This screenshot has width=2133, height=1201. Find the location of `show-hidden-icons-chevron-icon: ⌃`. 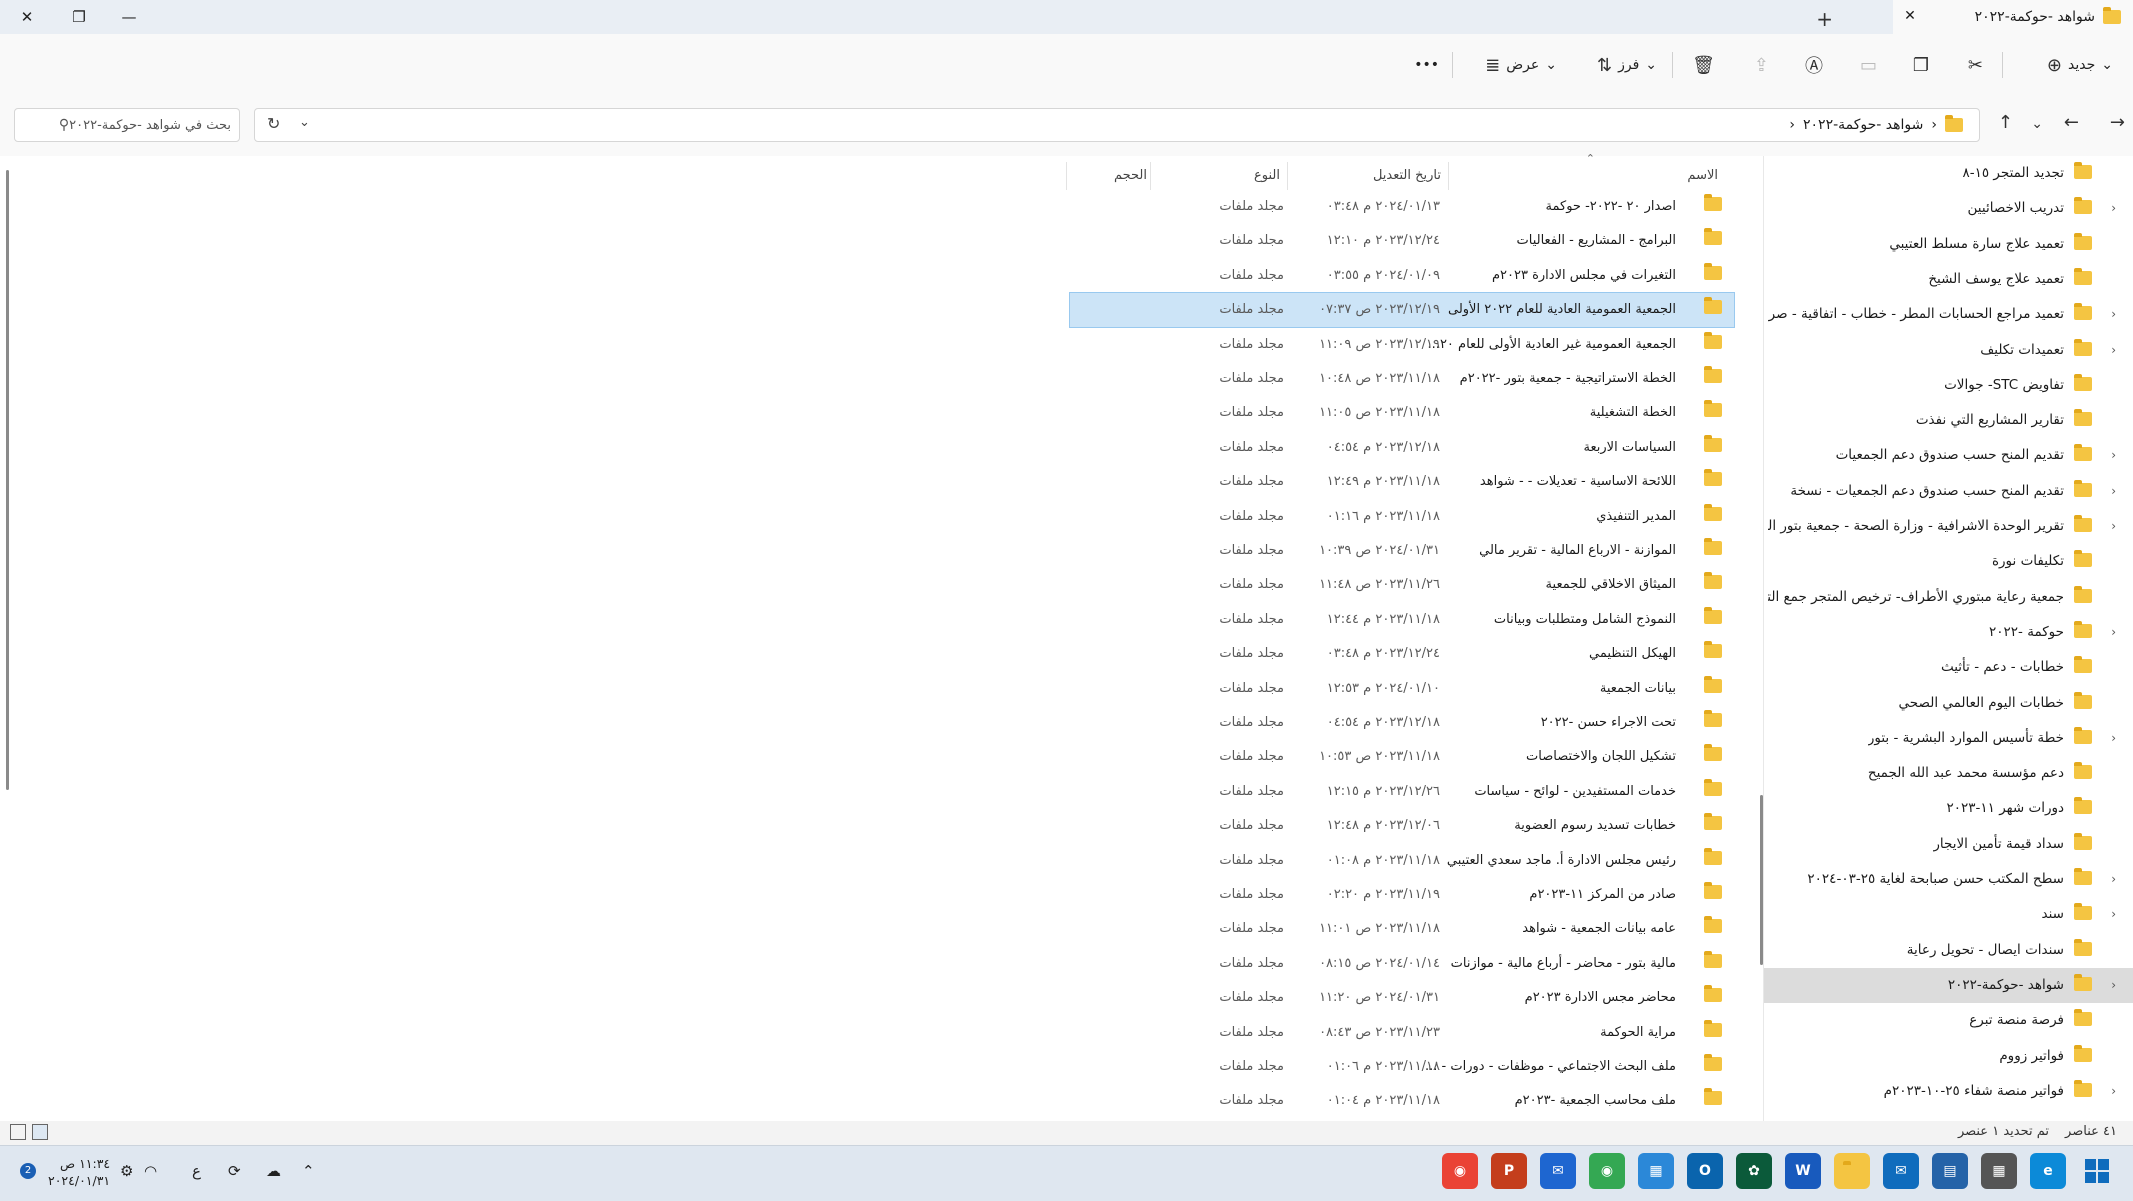

show-hidden-icons-chevron-icon: ⌃ is located at coordinates (308, 1171).